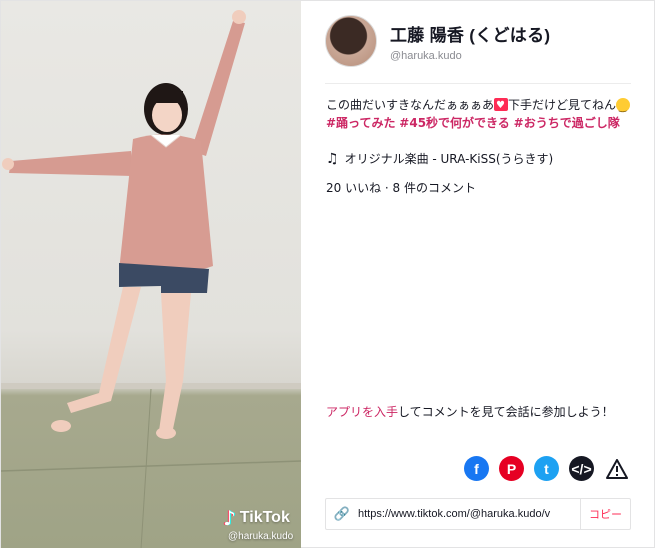  What do you see at coordinates (449, 158) in the screenshot?
I see `music-label: オリジナル楽曲 - URA-KiSS(うらきす)` at bounding box center [449, 158].